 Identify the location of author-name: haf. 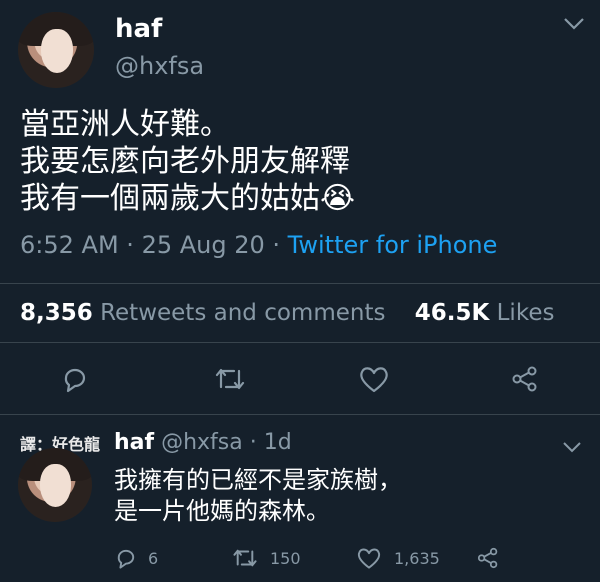
(138, 29).